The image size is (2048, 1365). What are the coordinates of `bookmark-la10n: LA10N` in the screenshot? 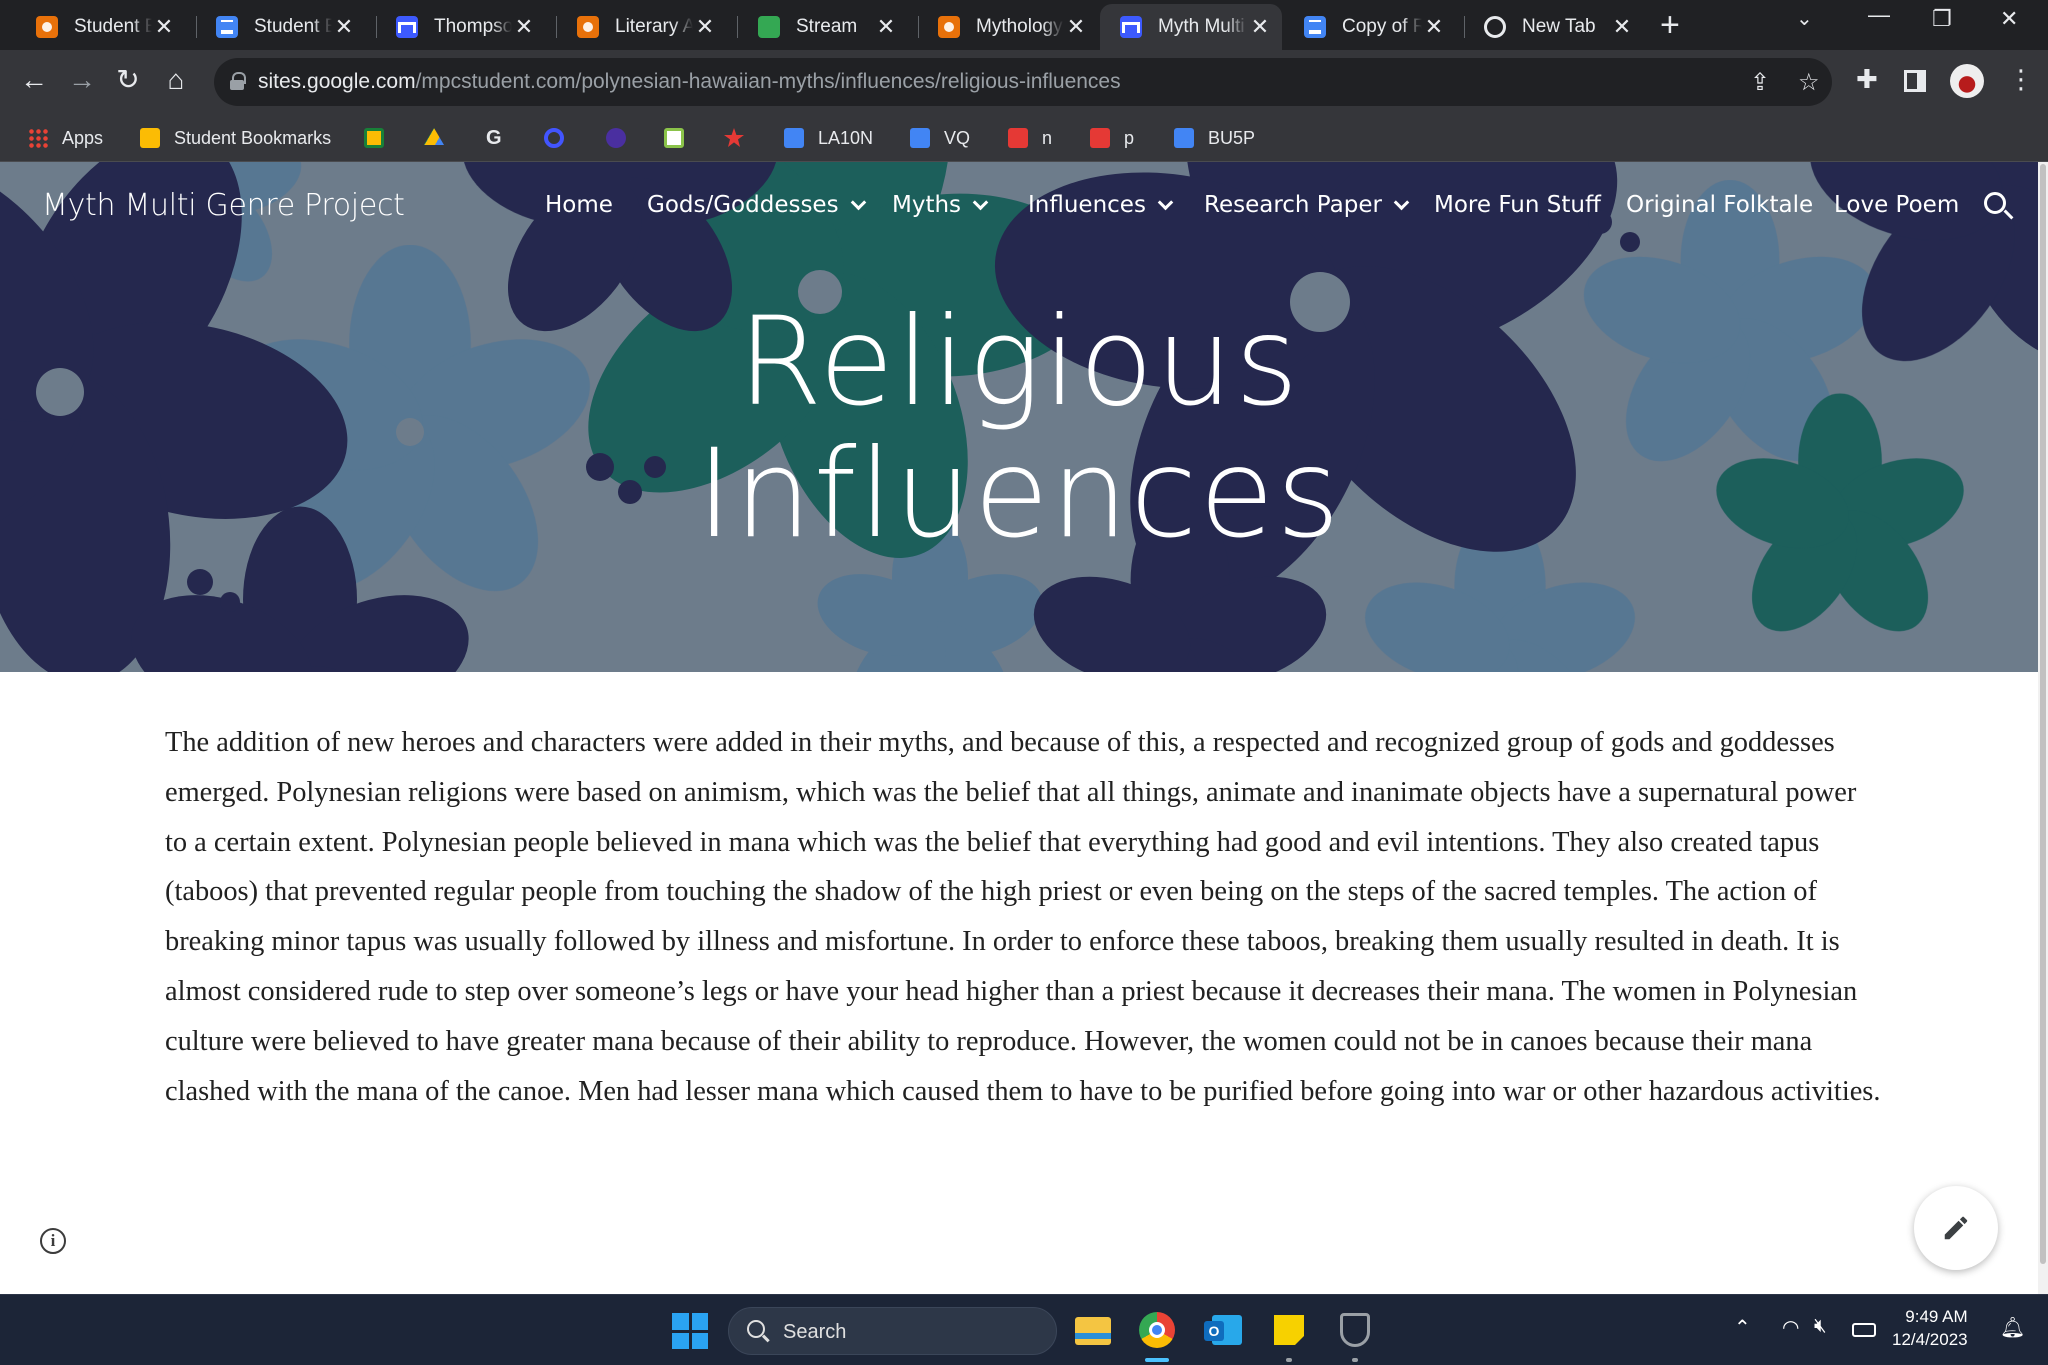 It's located at (828, 138).